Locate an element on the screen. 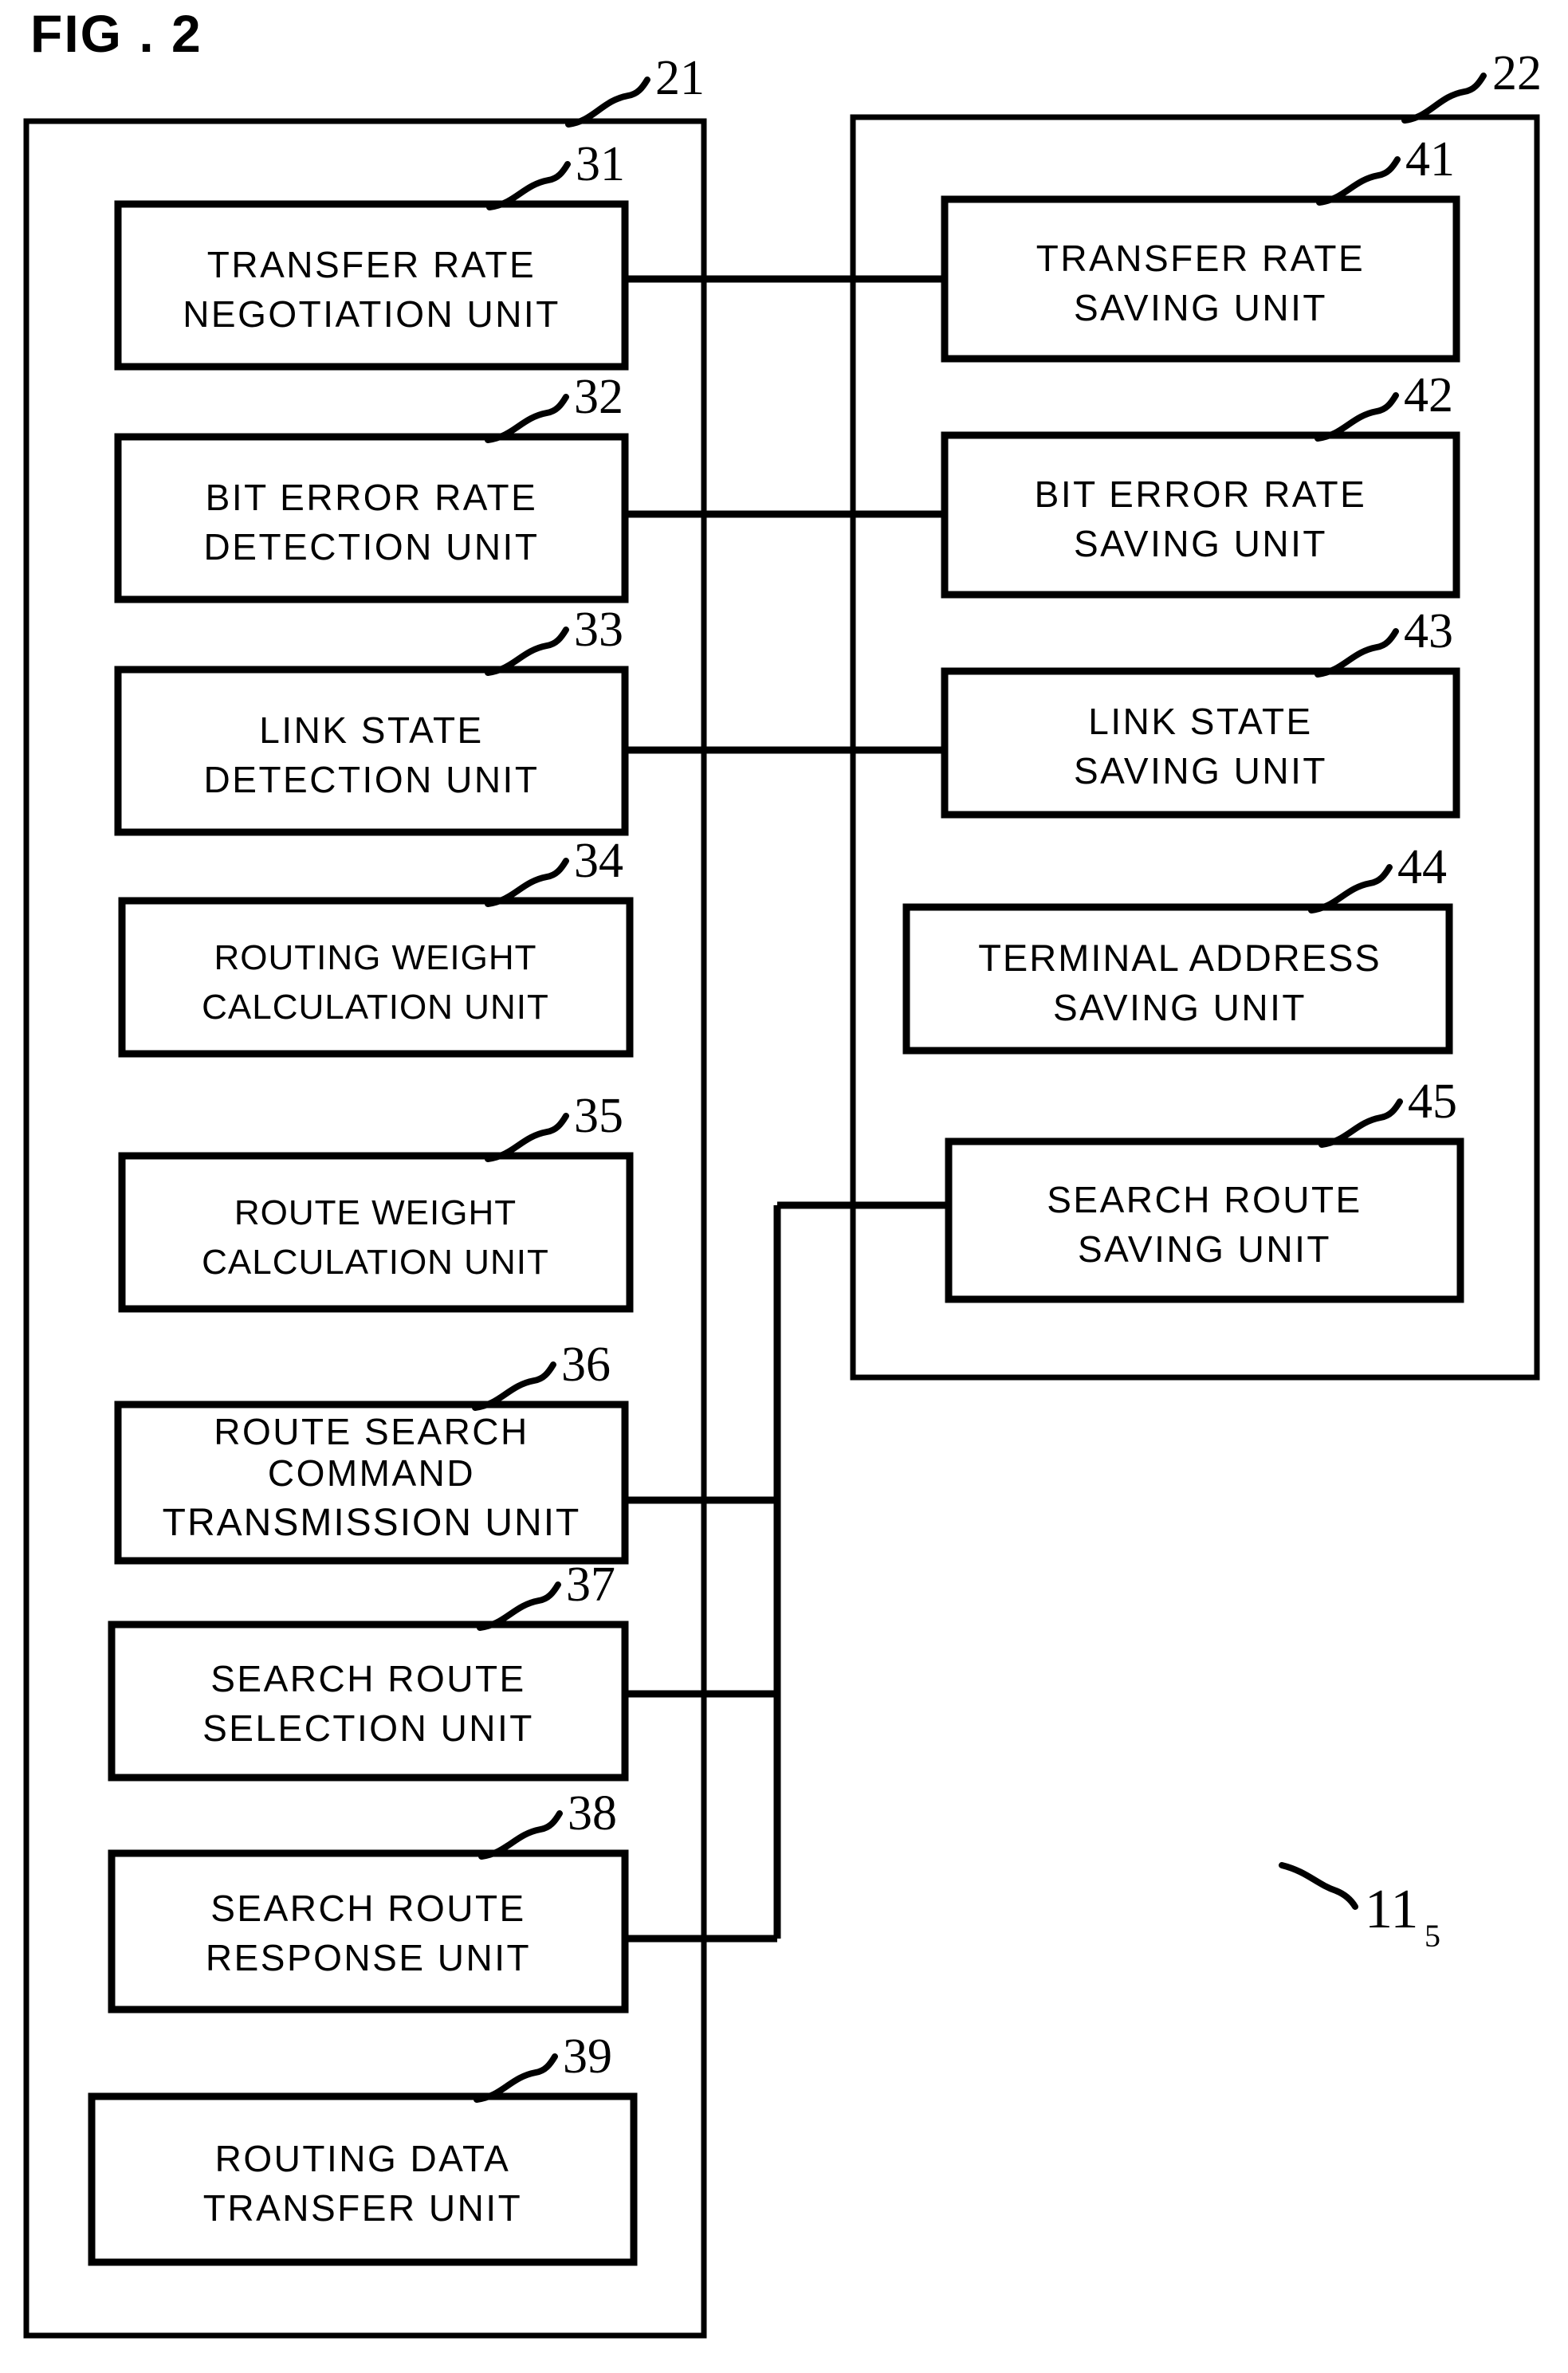  block-42-line-1: SAVING UNIT is located at coordinates (1201, 543).